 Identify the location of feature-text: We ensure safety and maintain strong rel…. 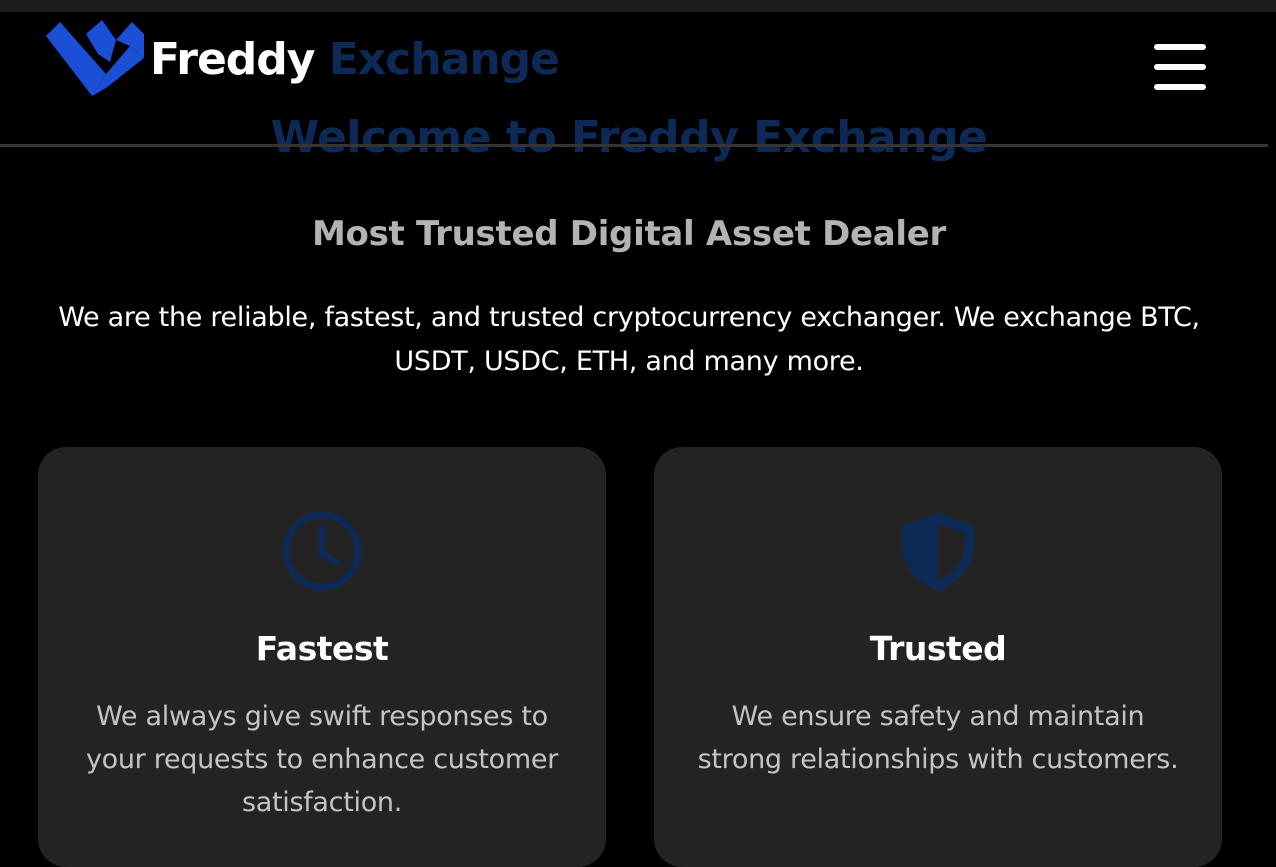
(938, 738).